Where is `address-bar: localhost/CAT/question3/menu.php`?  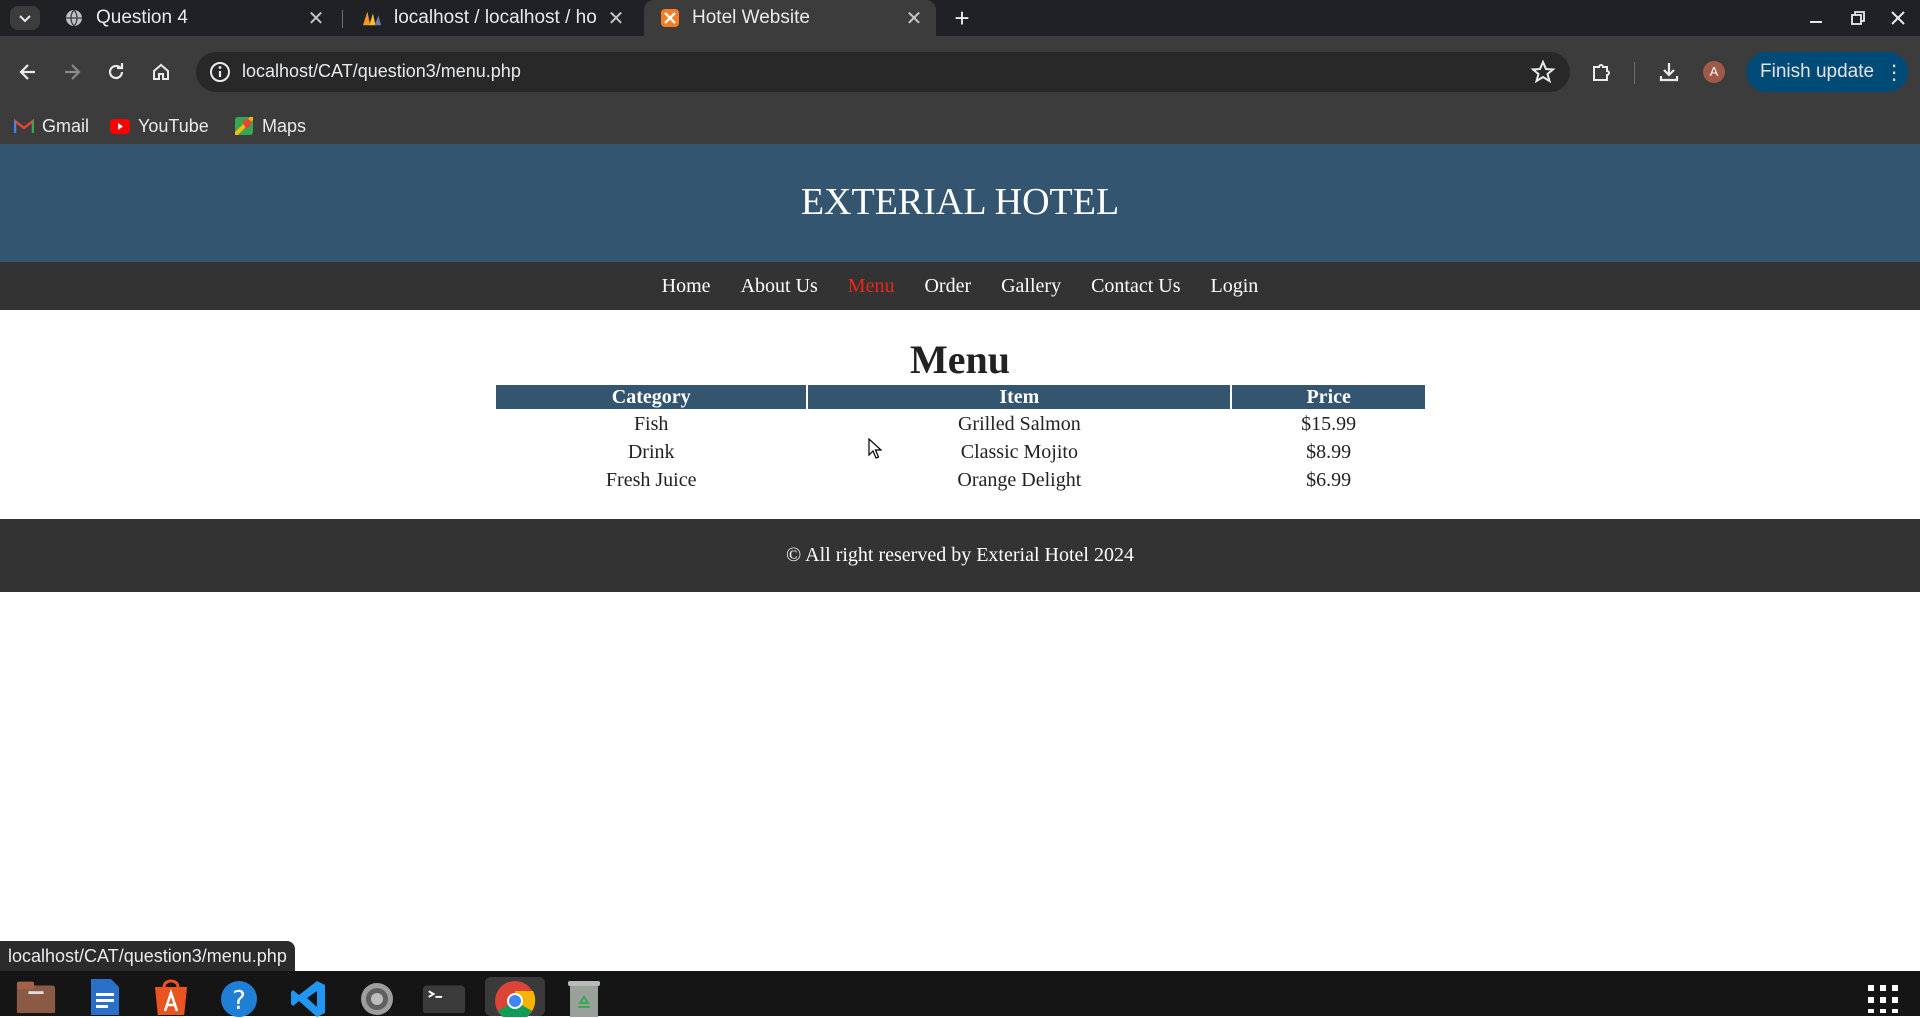
address-bar: localhost/CAT/question3/menu.php is located at coordinates (883, 72).